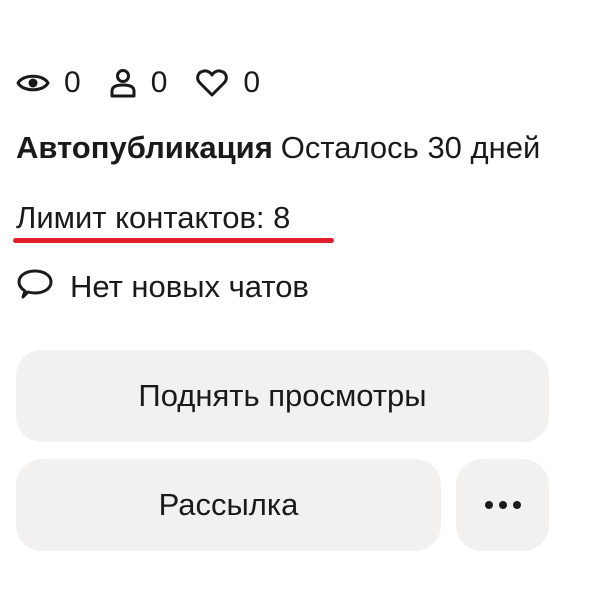 This screenshot has height=609, width=609. I want to click on mailing-label: Рассылка, so click(228, 504).